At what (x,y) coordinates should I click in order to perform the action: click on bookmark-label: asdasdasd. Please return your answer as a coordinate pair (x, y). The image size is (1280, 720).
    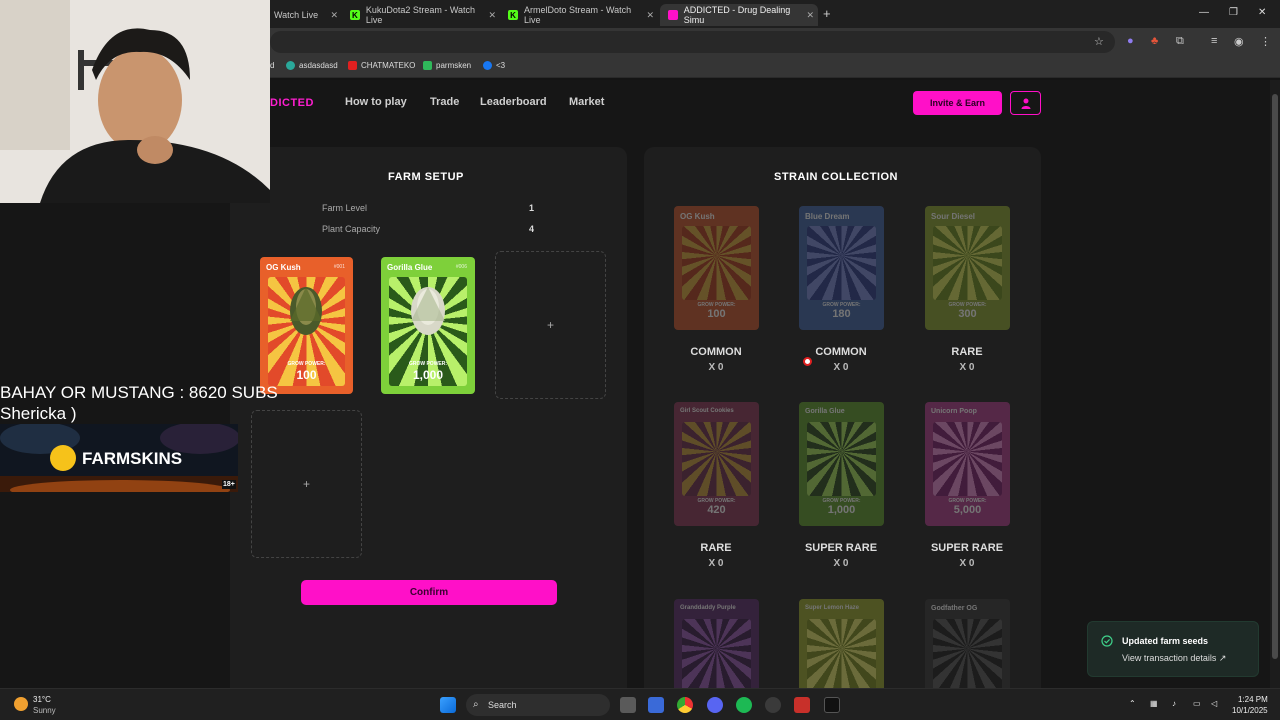
    Looking at the image, I should click on (318, 65).